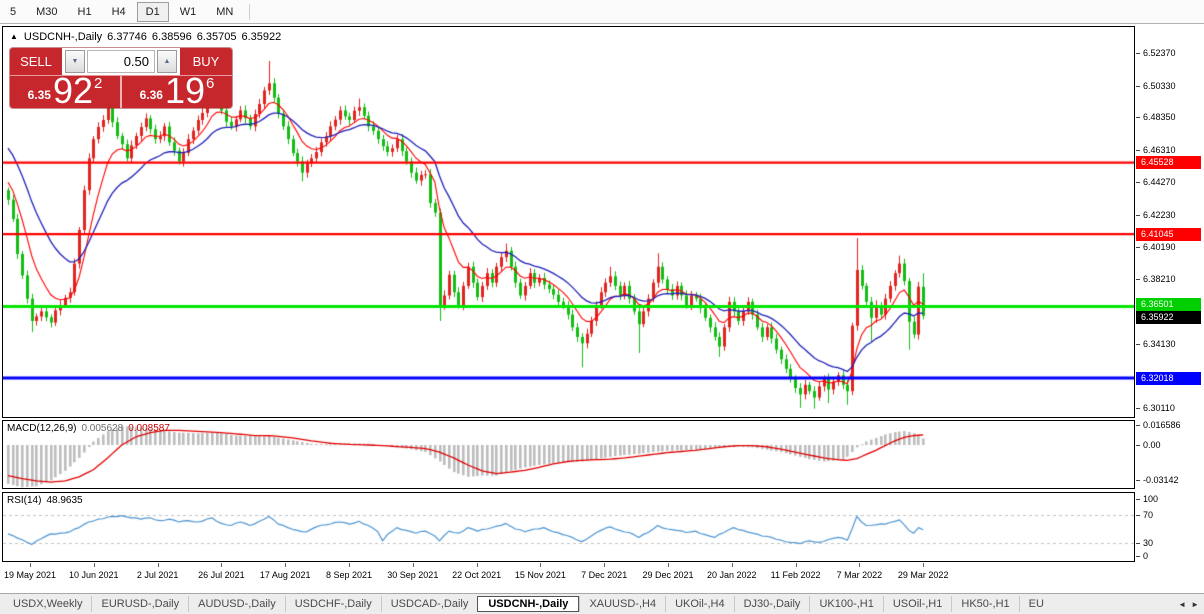  I want to click on rsi-tick-label: 100, so click(1147, 499).